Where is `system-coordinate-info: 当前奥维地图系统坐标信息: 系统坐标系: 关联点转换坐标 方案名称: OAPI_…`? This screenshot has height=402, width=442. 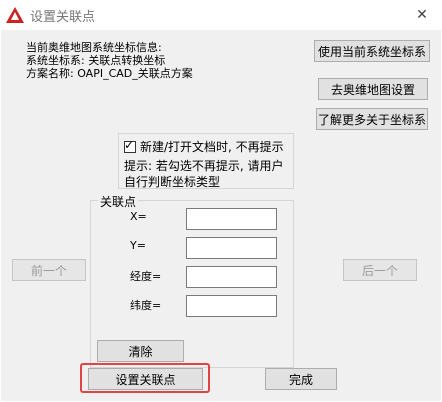
system-coordinate-info: 当前奥维地图系统坐标信息: 系统坐标系: 关联点转换坐标 方案名称: OAPI_… is located at coordinates (109, 60).